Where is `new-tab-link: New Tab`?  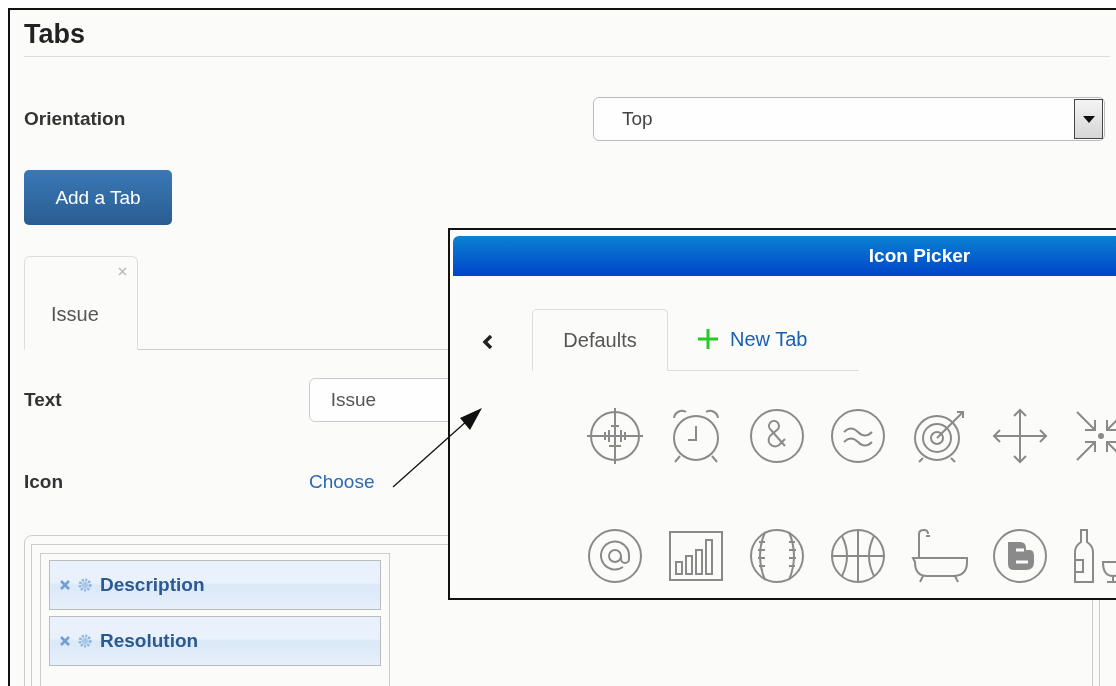 new-tab-link: New Tab is located at coordinates (769, 339).